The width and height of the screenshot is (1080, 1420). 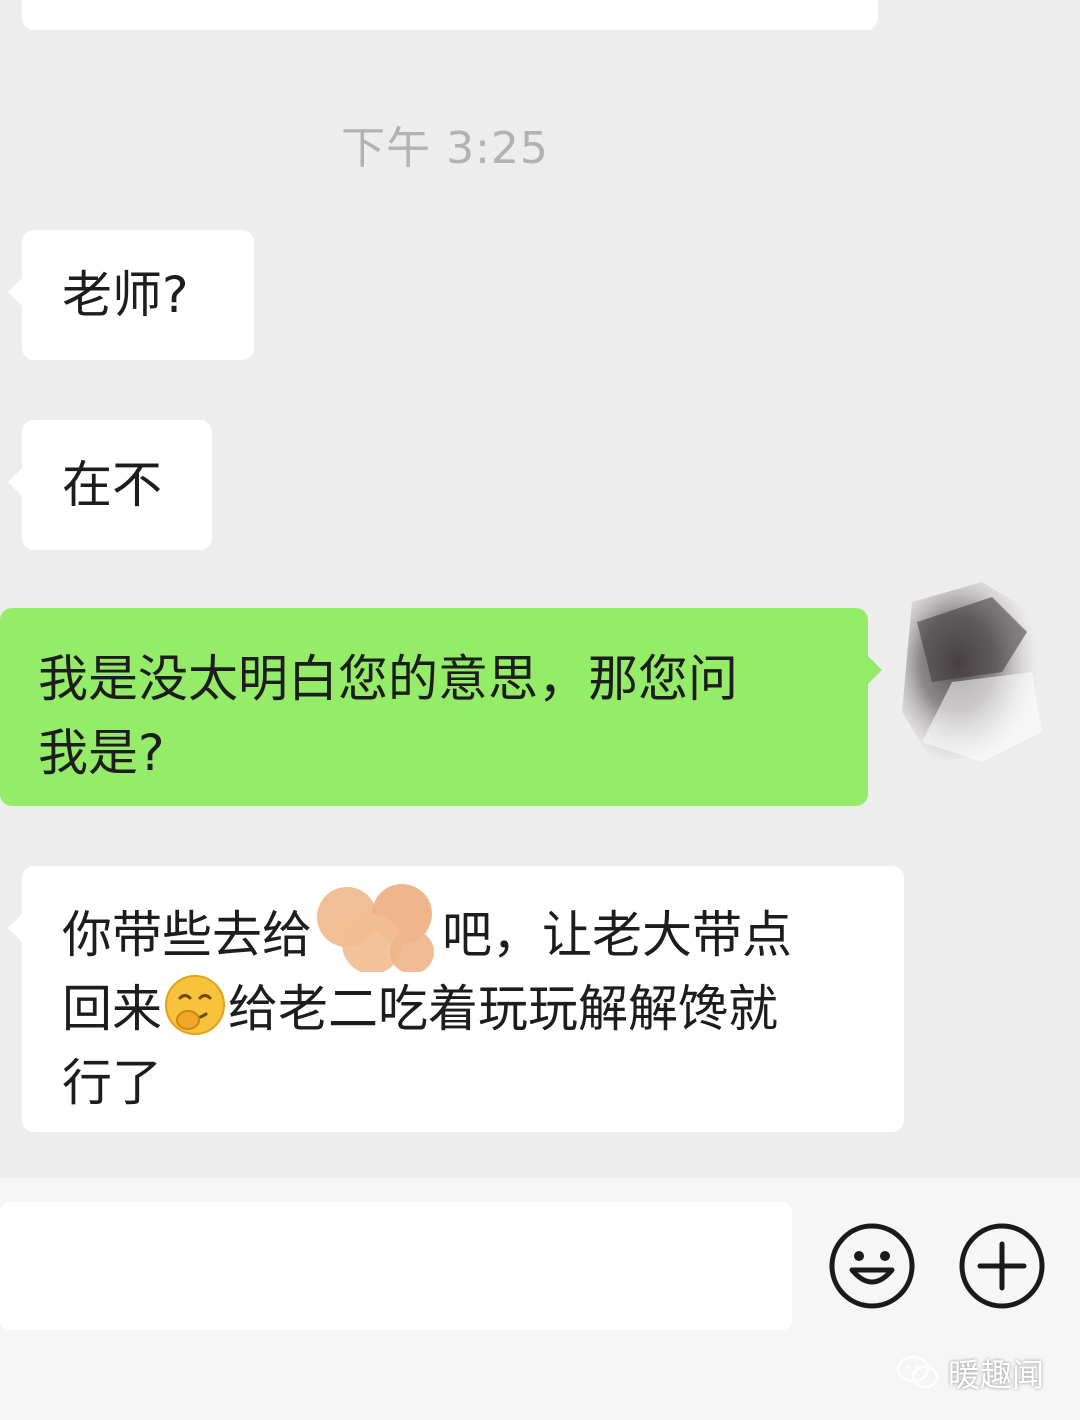 I want to click on message-text-segment: 吧，让老大带点, so click(x=617, y=935).